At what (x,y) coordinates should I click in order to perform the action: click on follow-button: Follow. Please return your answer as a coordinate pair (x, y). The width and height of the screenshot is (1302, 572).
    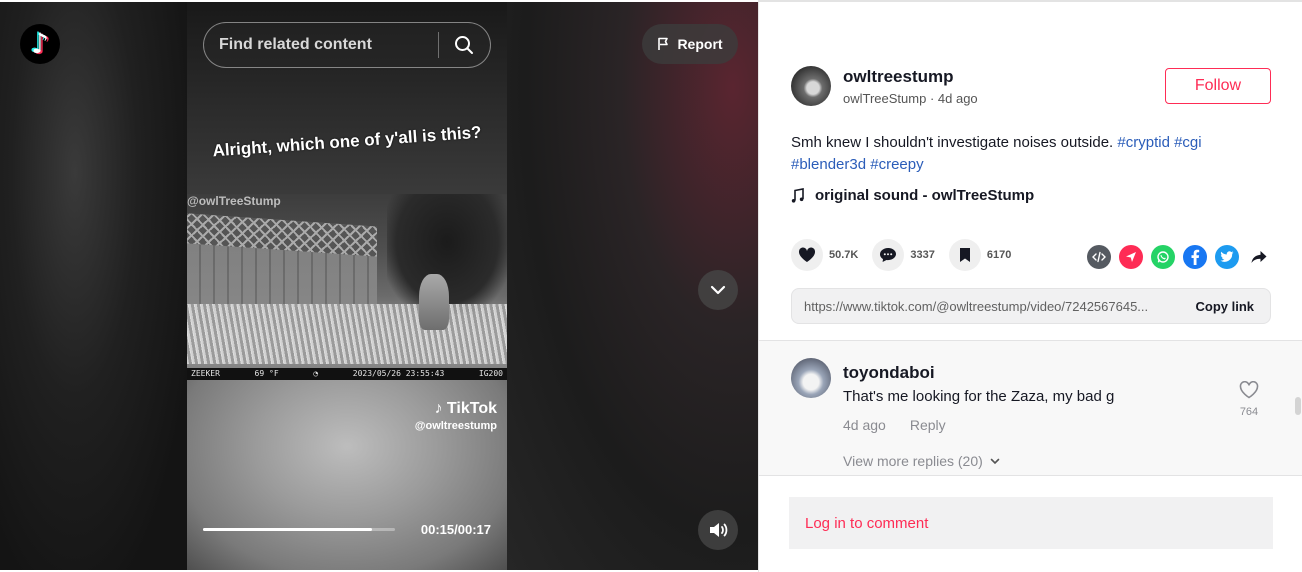
    Looking at the image, I should click on (1218, 86).